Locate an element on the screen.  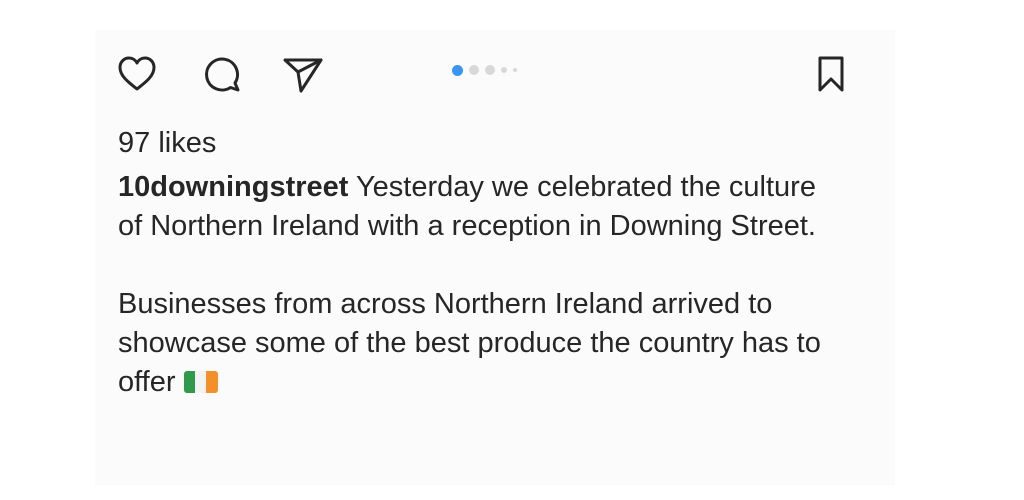
irish-flag-emoji is located at coordinates (200, 382).